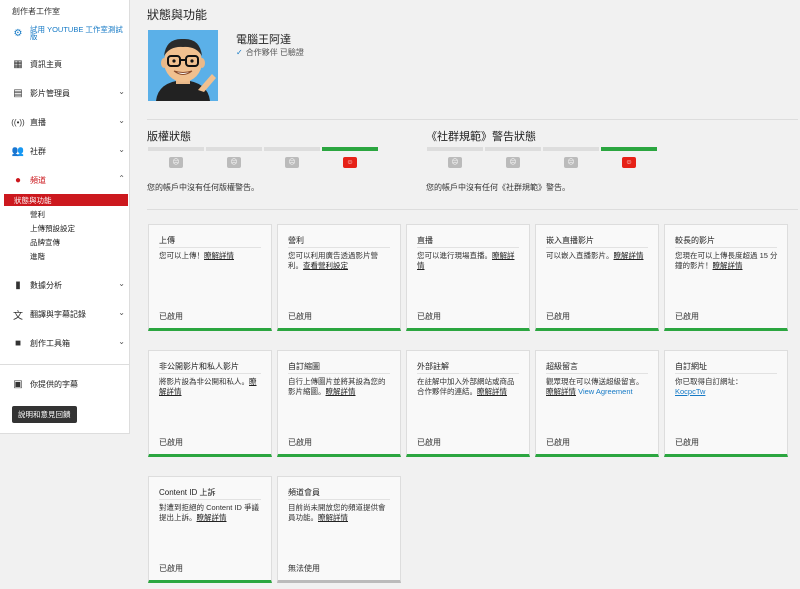 The height and width of the screenshot is (589, 800). What do you see at coordinates (68, 151) in the screenshot?
I see `sidebar-item-community: 👥 社群 ⌄` at bounding box center [68, 151].